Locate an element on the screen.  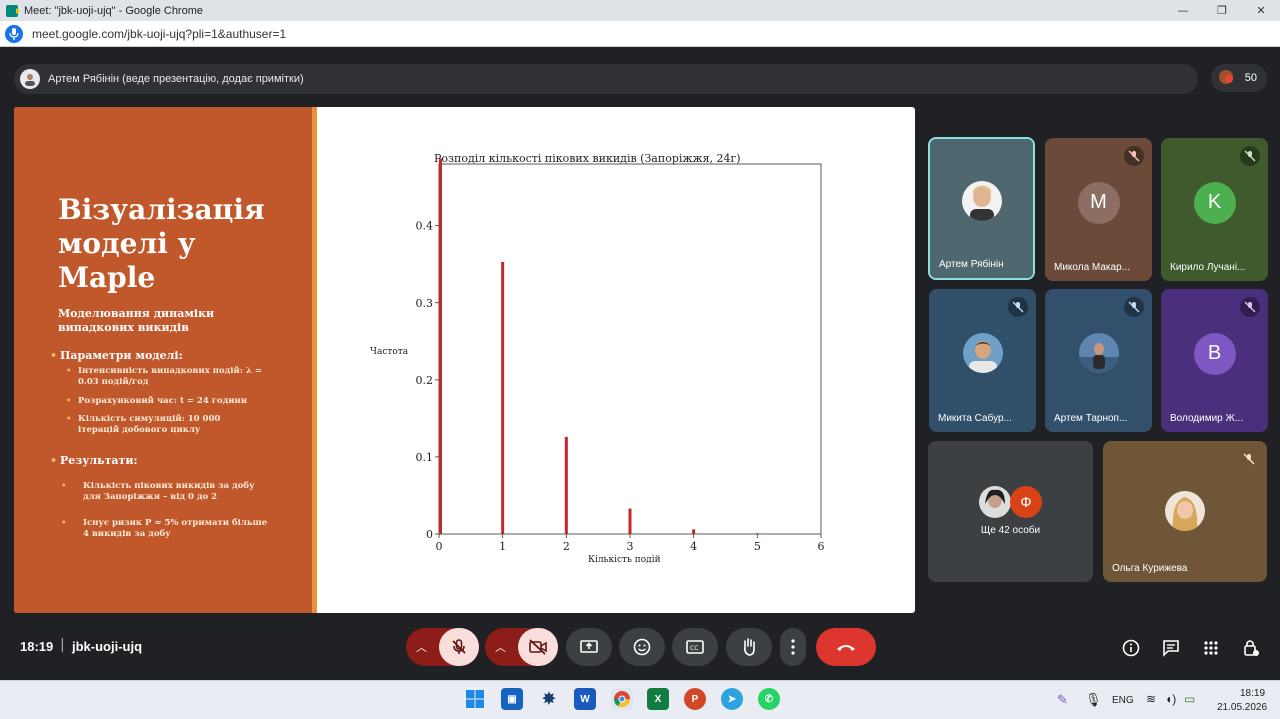
microphone-tray-icon: 🎙 is located at coordinates (1093, 700).